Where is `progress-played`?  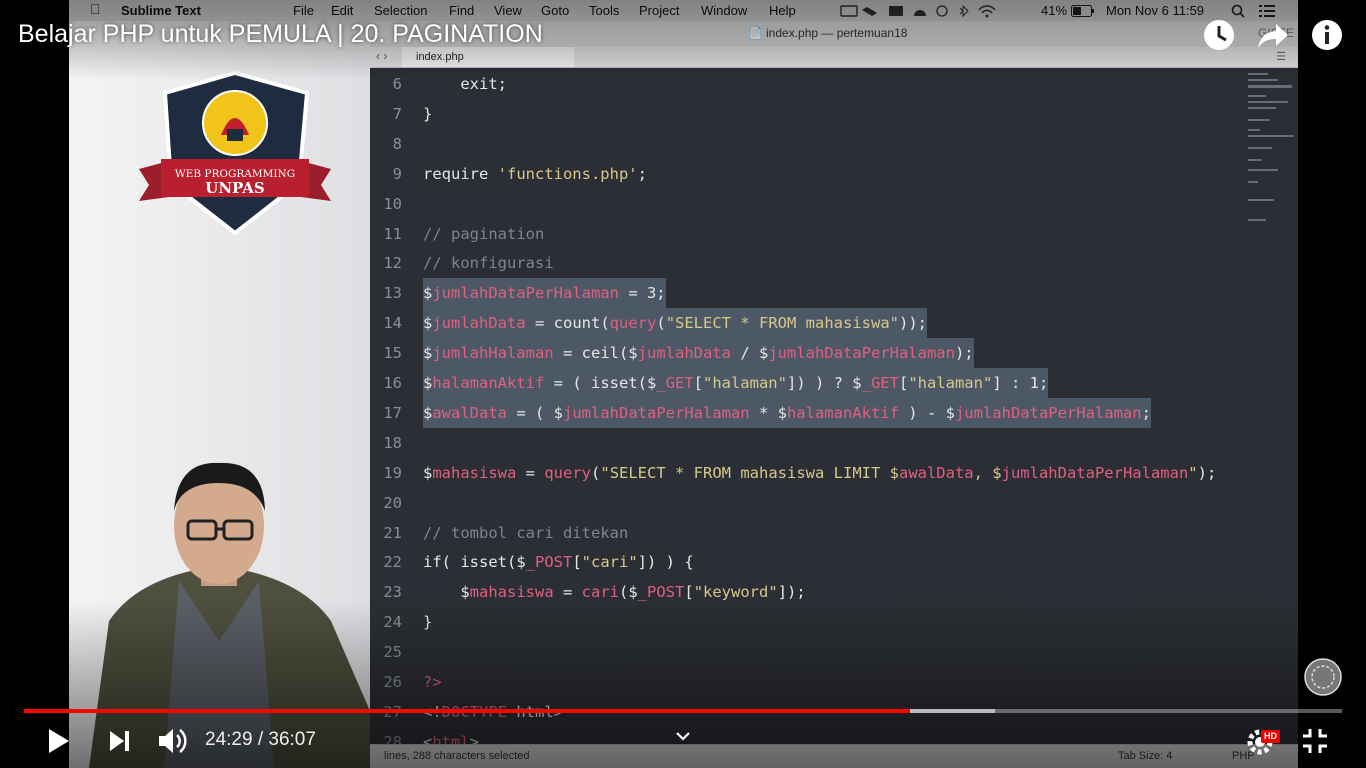
progress-played is located at coordinates (467, 711).